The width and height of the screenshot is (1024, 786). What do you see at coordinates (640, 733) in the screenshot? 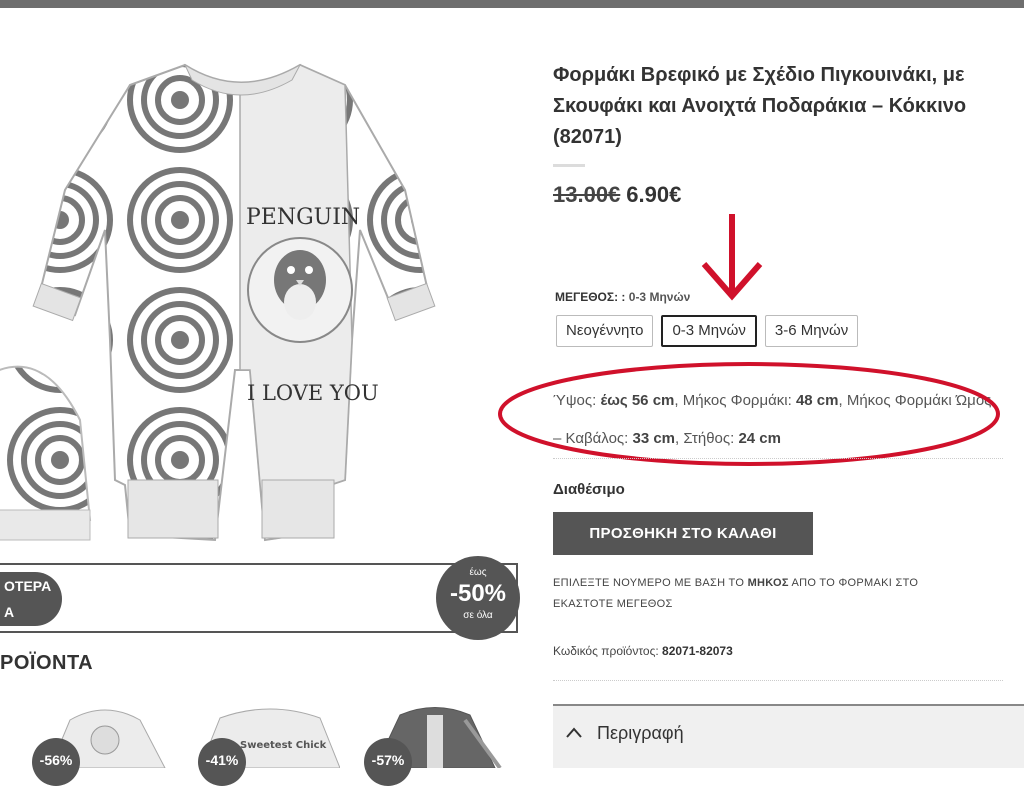
I see `description-tab-label: Περιγραφή` at bounding box center [640, 733].